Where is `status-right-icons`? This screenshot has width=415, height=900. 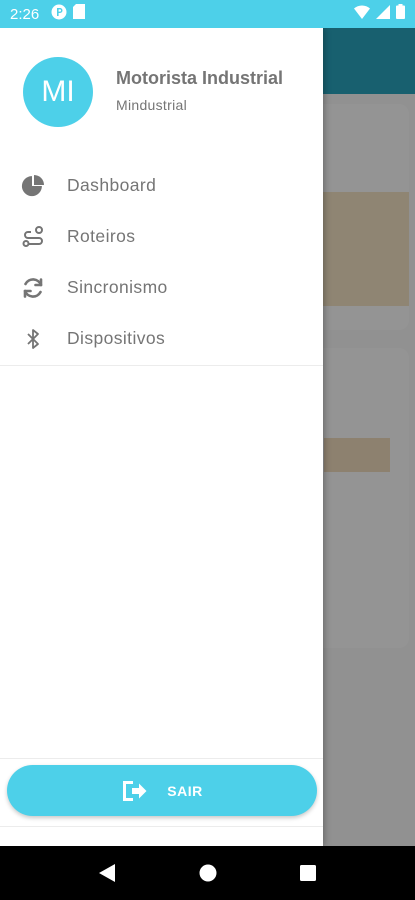
status-right-icons is located at coordinates (379, 14).